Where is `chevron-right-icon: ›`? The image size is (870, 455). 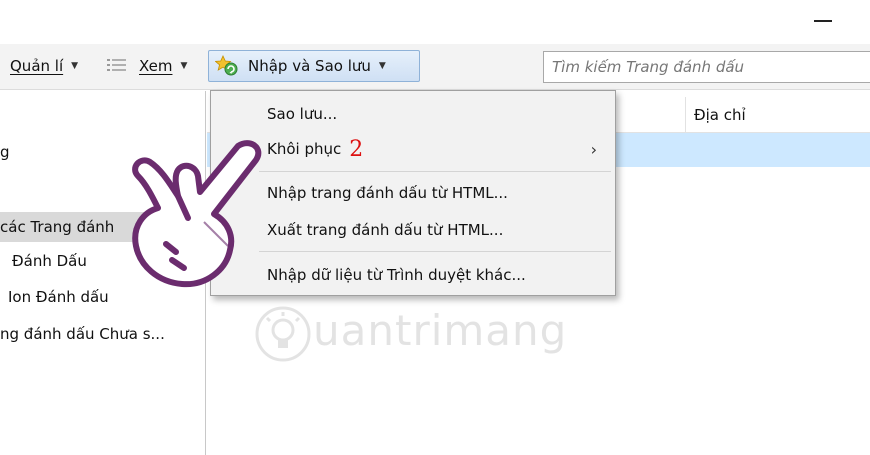
chevron-right-icon: › is located at coordinates (593, 149).